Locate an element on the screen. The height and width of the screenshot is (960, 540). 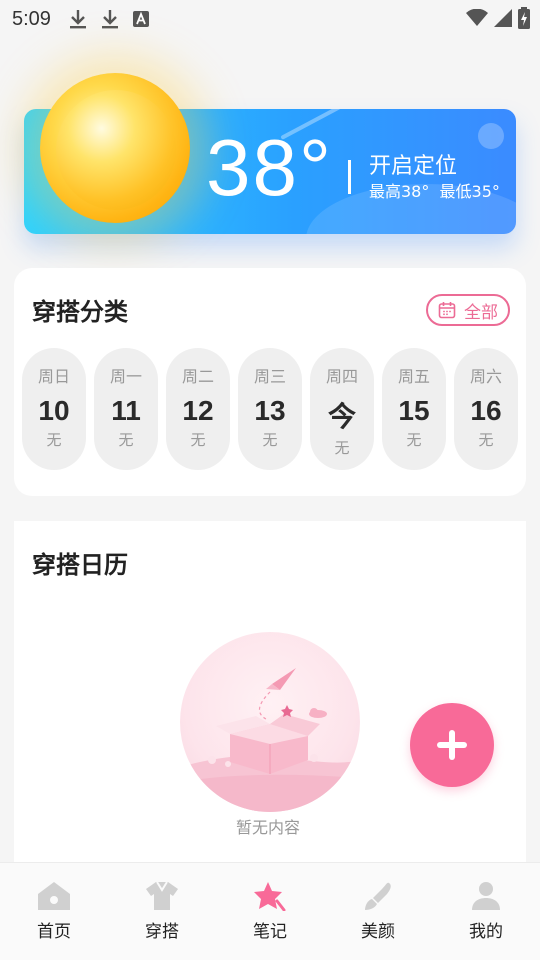
nav-label: 穿搭 is located at coordinates (162, 932).